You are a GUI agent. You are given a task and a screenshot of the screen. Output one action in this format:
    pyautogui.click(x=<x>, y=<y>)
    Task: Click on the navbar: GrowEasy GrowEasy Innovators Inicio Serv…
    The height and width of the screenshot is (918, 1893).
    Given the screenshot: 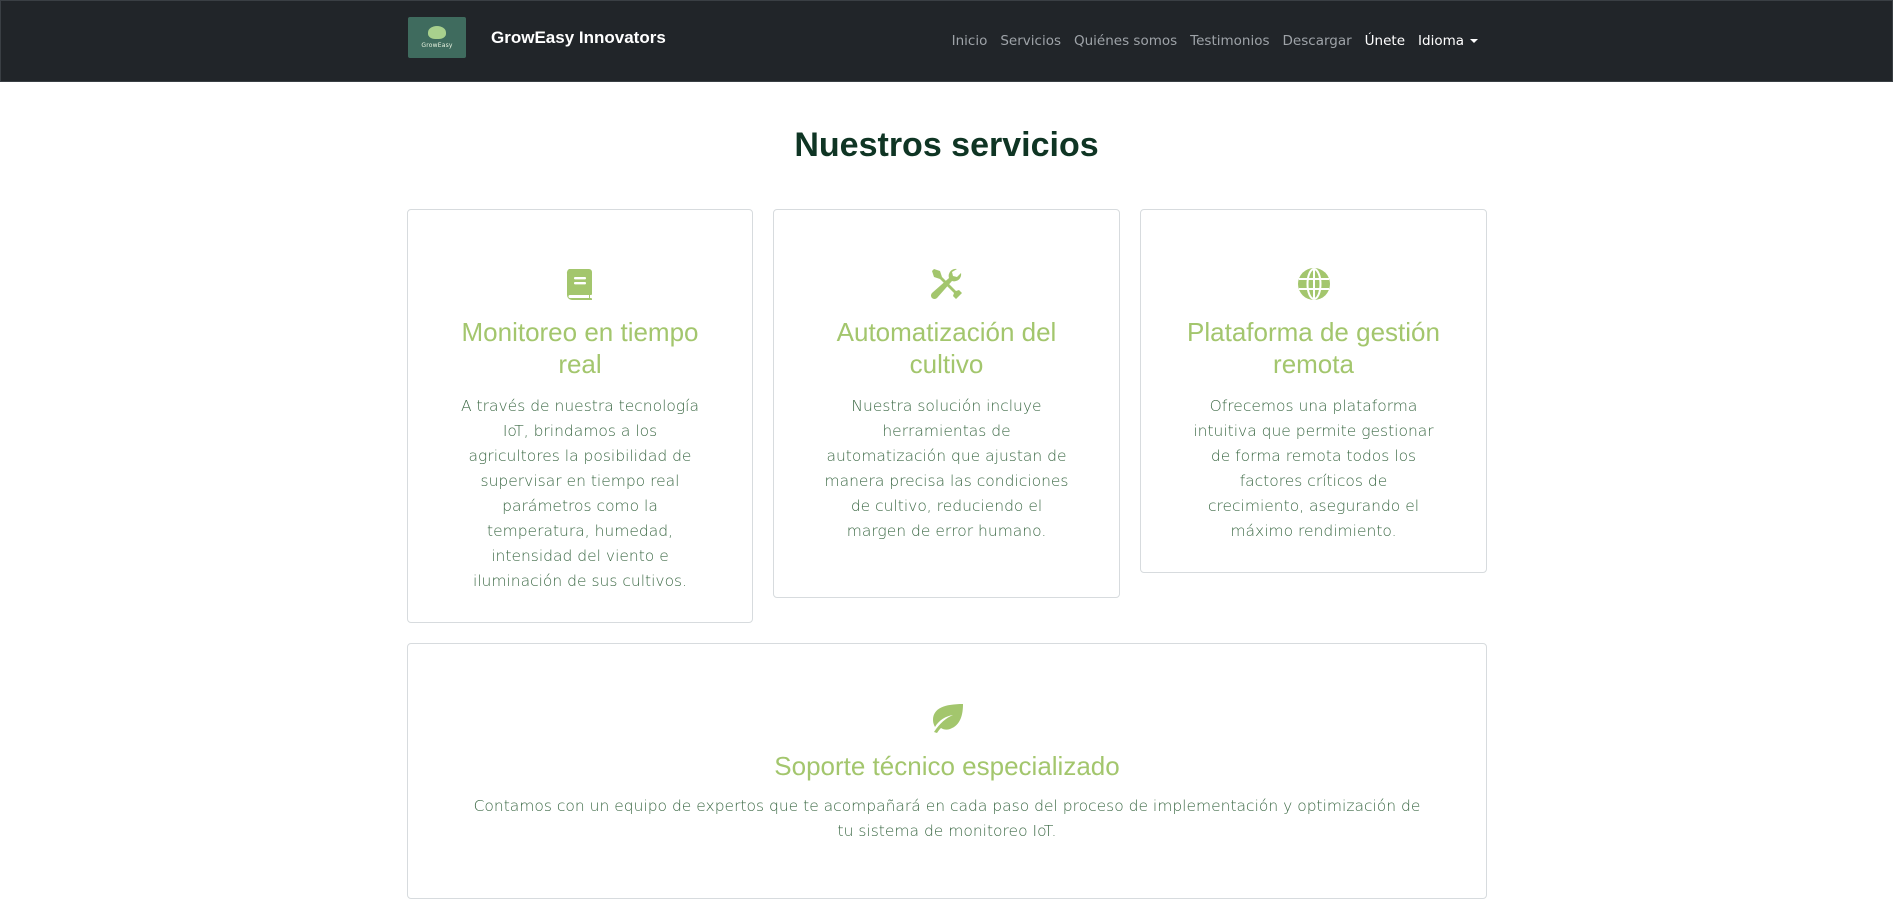 What is the action you would take?
    pyautogui.click(x=946, y=41)
    